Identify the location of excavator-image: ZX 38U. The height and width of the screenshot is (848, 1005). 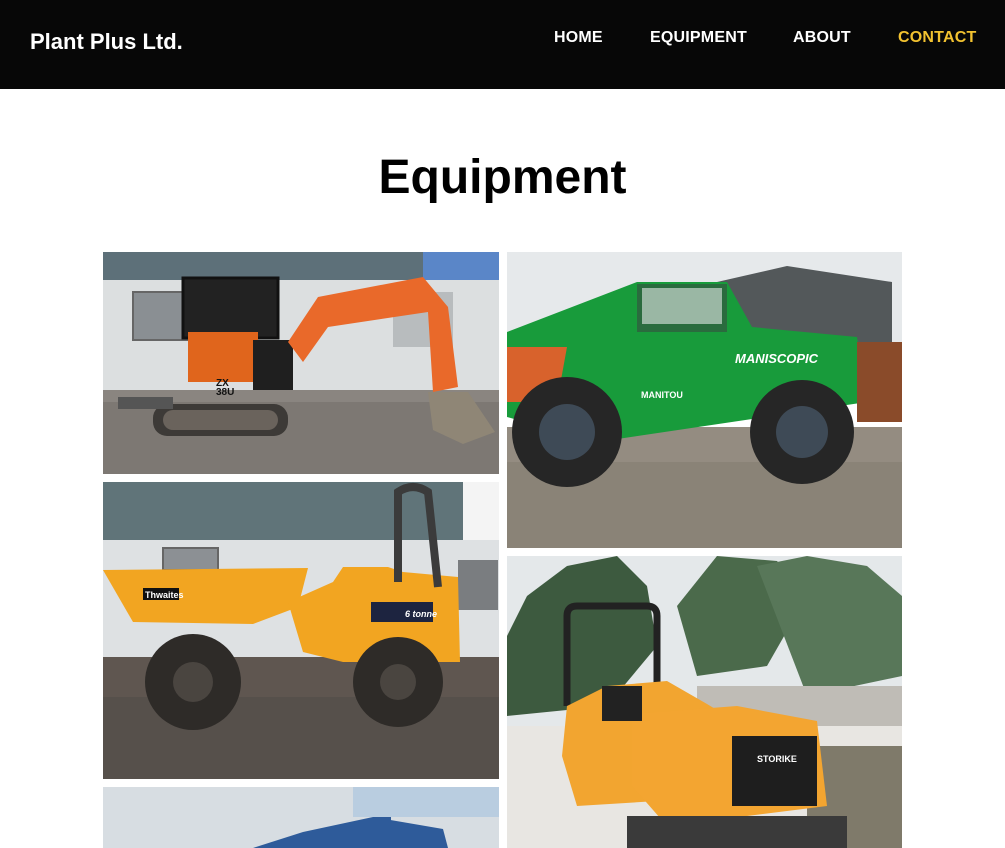
(301, 363).